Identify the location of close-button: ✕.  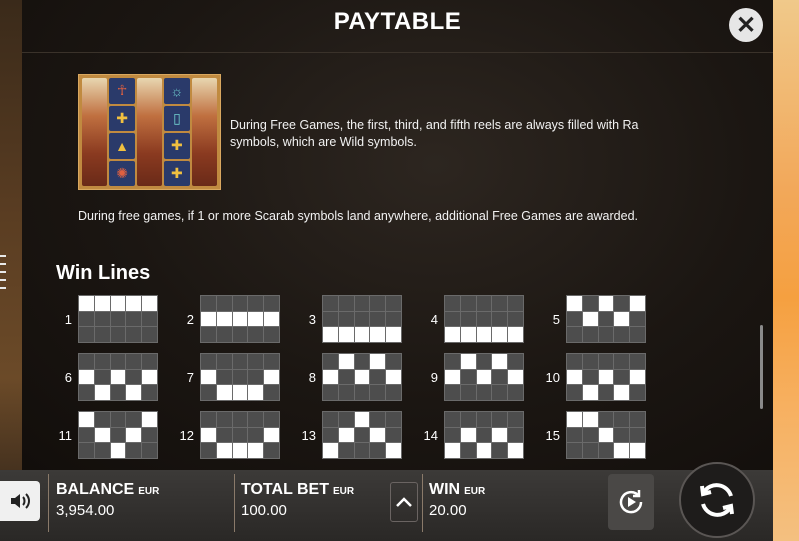
(746, 25).